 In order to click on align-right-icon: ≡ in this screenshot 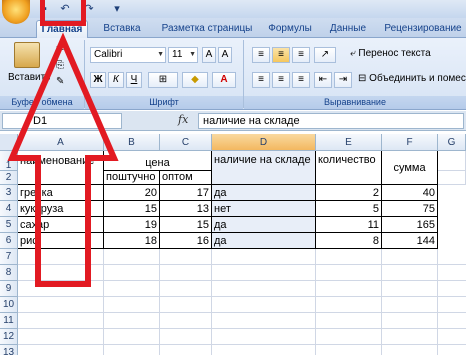, I will do `click(301, 80)`.